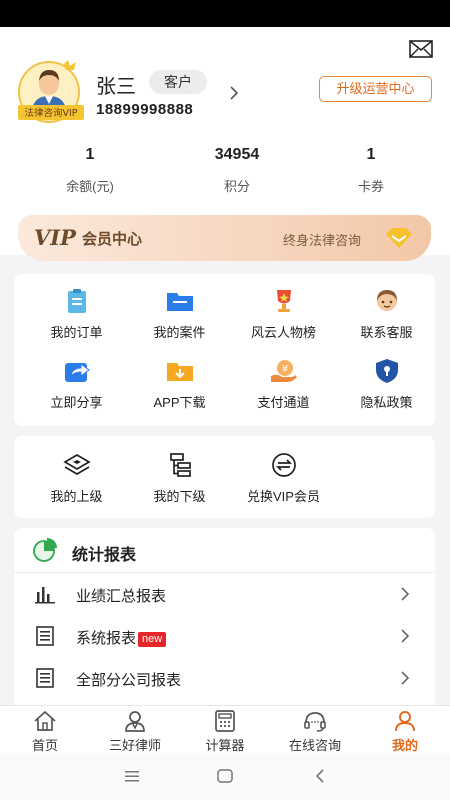  What do you see at coordinates (152, 639) in the screenshot?
I see `new-badge: new` at bounding box center [152, 639].